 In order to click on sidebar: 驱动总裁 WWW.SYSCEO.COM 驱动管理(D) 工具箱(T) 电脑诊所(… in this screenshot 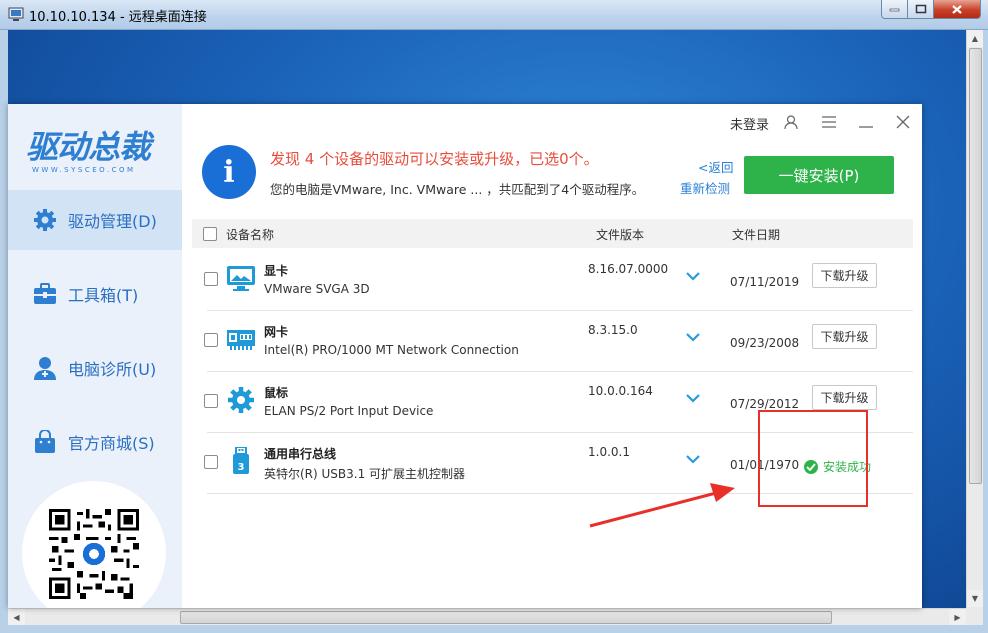, I will do `click(95, 356)`.